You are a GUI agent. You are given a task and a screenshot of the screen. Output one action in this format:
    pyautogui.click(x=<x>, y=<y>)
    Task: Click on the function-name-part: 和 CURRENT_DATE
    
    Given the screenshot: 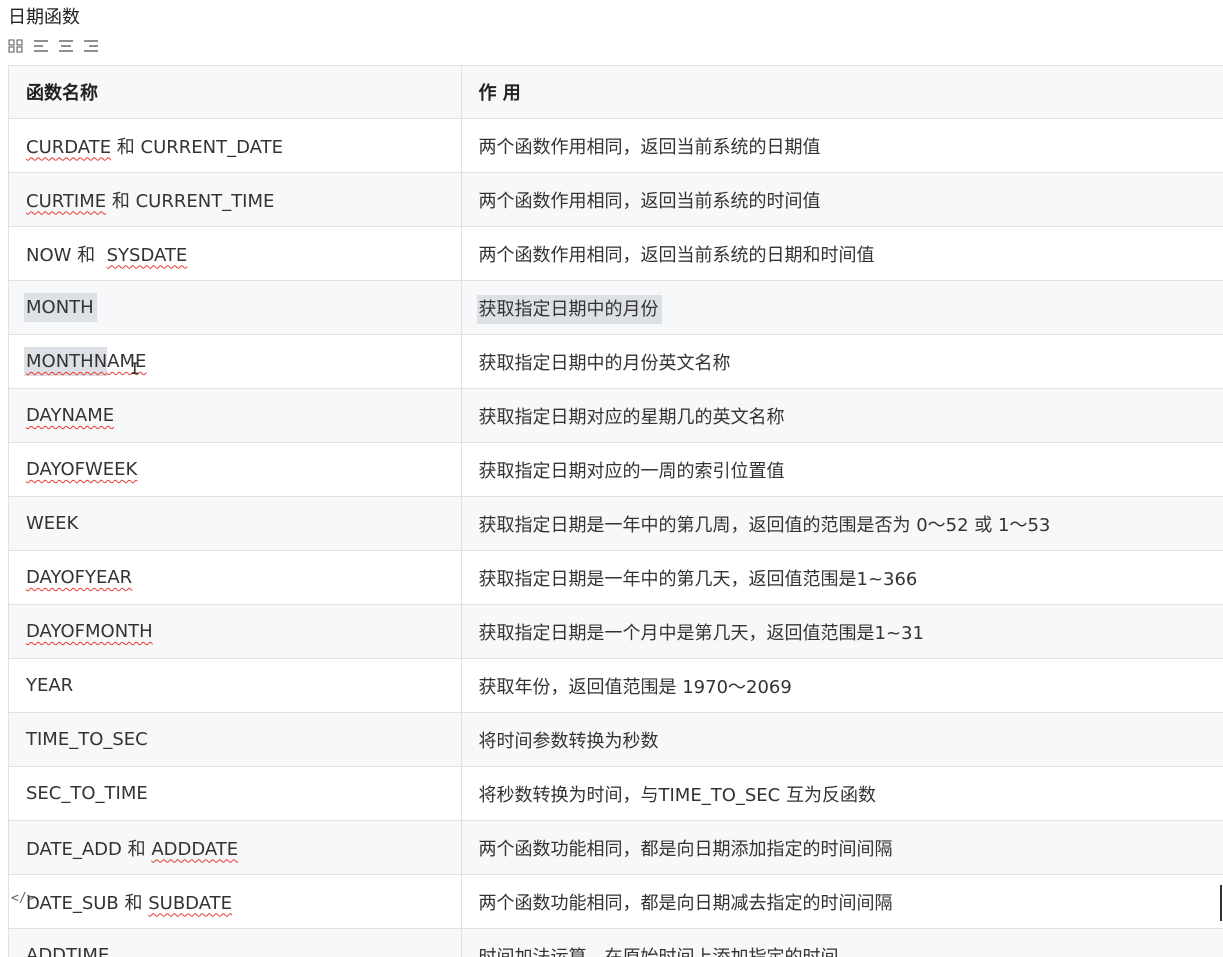 What is the action you would take?
    pyautogui.click(x=197, y=147)
    